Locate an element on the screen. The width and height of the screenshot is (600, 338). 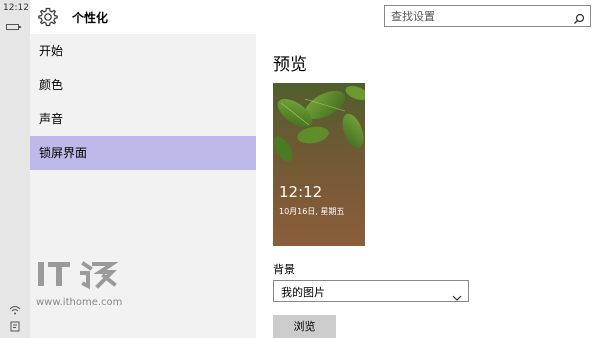
system-strip: 12:12 is located at coordinates (15, 169).